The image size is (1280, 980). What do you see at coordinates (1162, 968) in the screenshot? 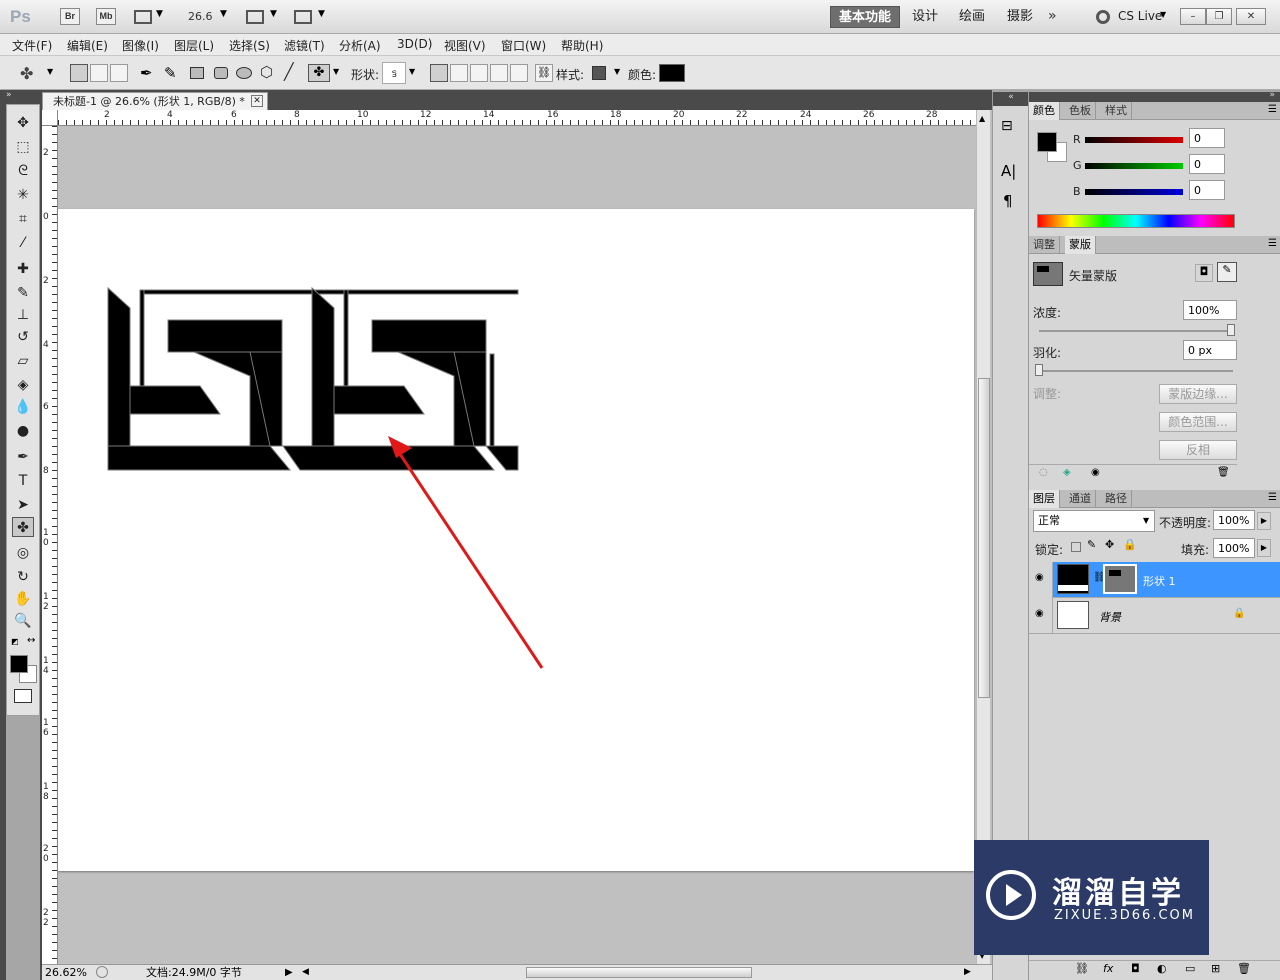
I see `adjustment-layer-icon: ◐` at bounding box center [1162, 968].